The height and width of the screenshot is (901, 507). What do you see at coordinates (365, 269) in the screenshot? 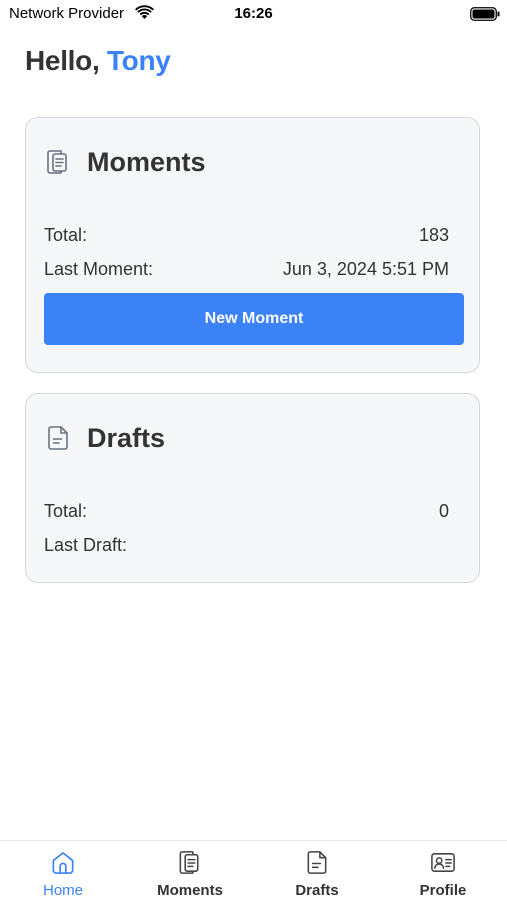
I see `last-moment-value: Jun 3, 2024 5:51 PM` at bounding box center [365, 269].